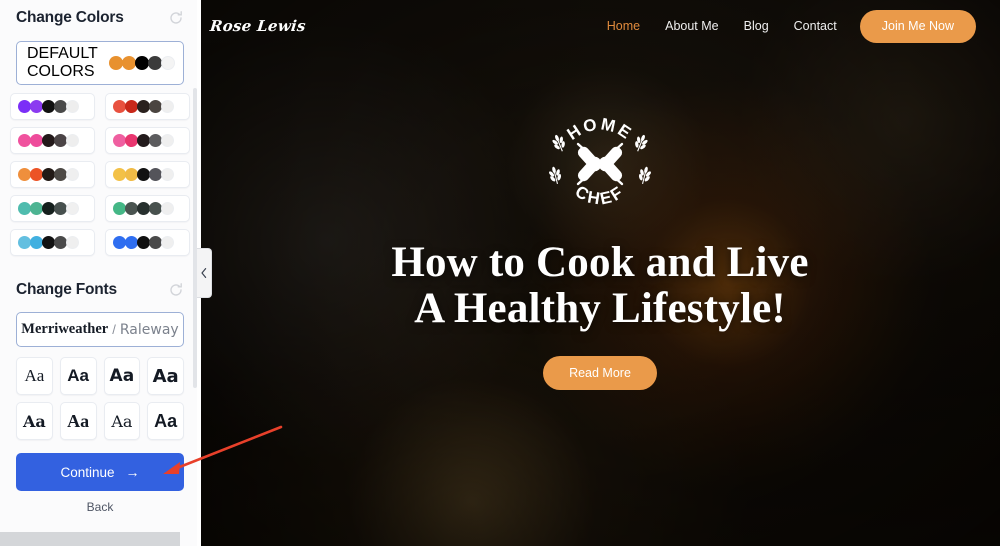  I want to click on font-pair-primary: Merriweather, so click(65, 329).